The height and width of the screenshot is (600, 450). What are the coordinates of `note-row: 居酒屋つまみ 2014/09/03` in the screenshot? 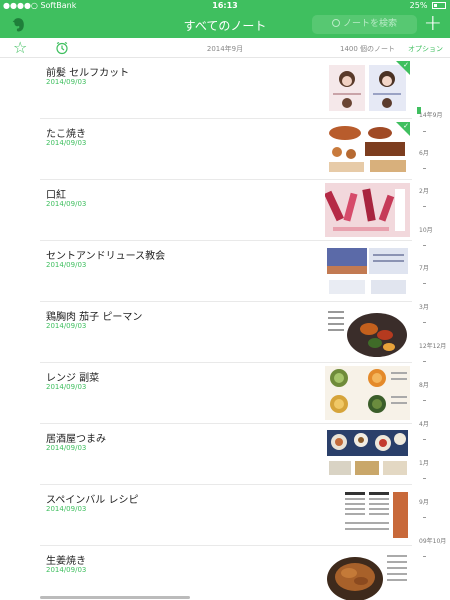 It's located at (226, 454).